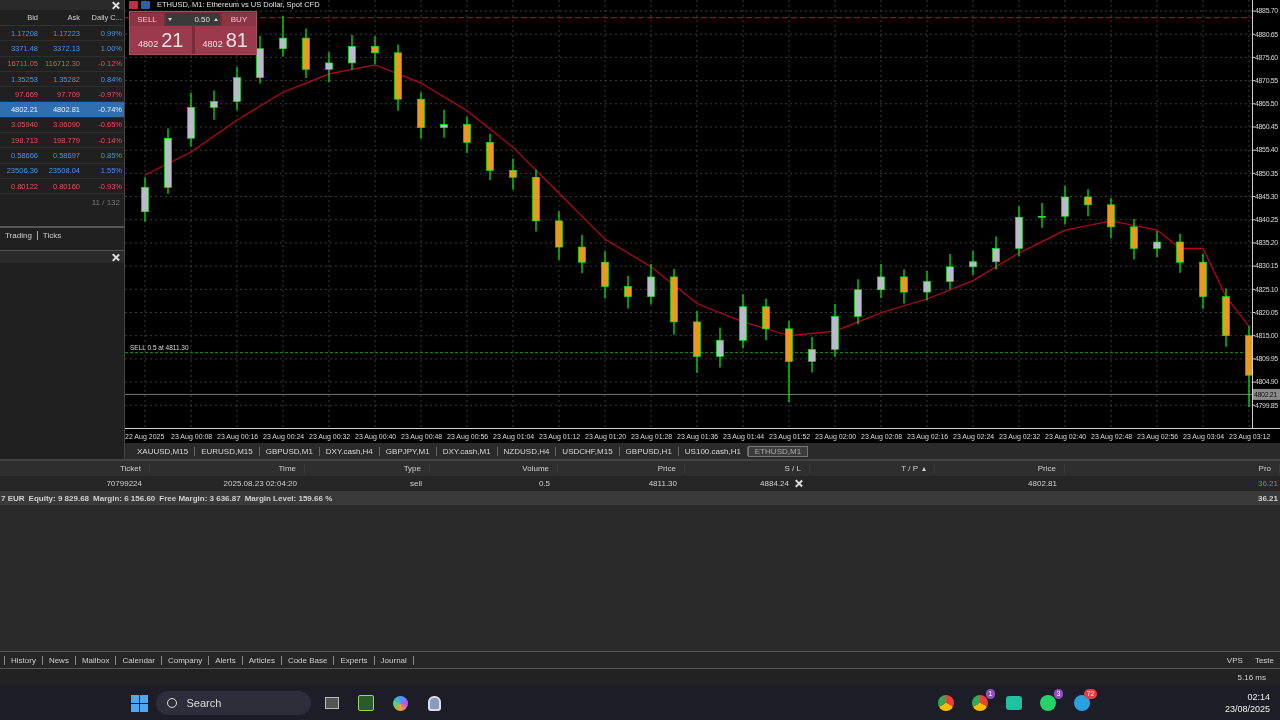  Describe the element at coordinates (239, 19) in the screenshot. I see `buy-button: BUY` at that location.